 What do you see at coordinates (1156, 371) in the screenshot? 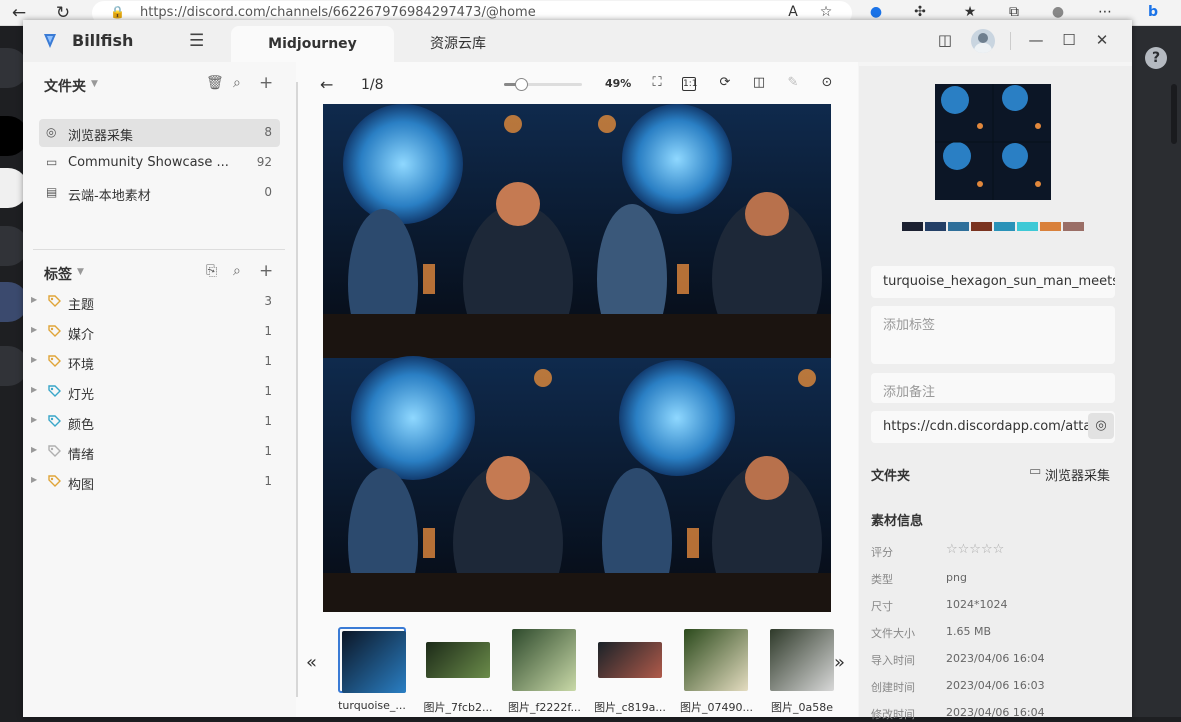
I see `discord-panel: ?` at bounding box center [1156, 371].